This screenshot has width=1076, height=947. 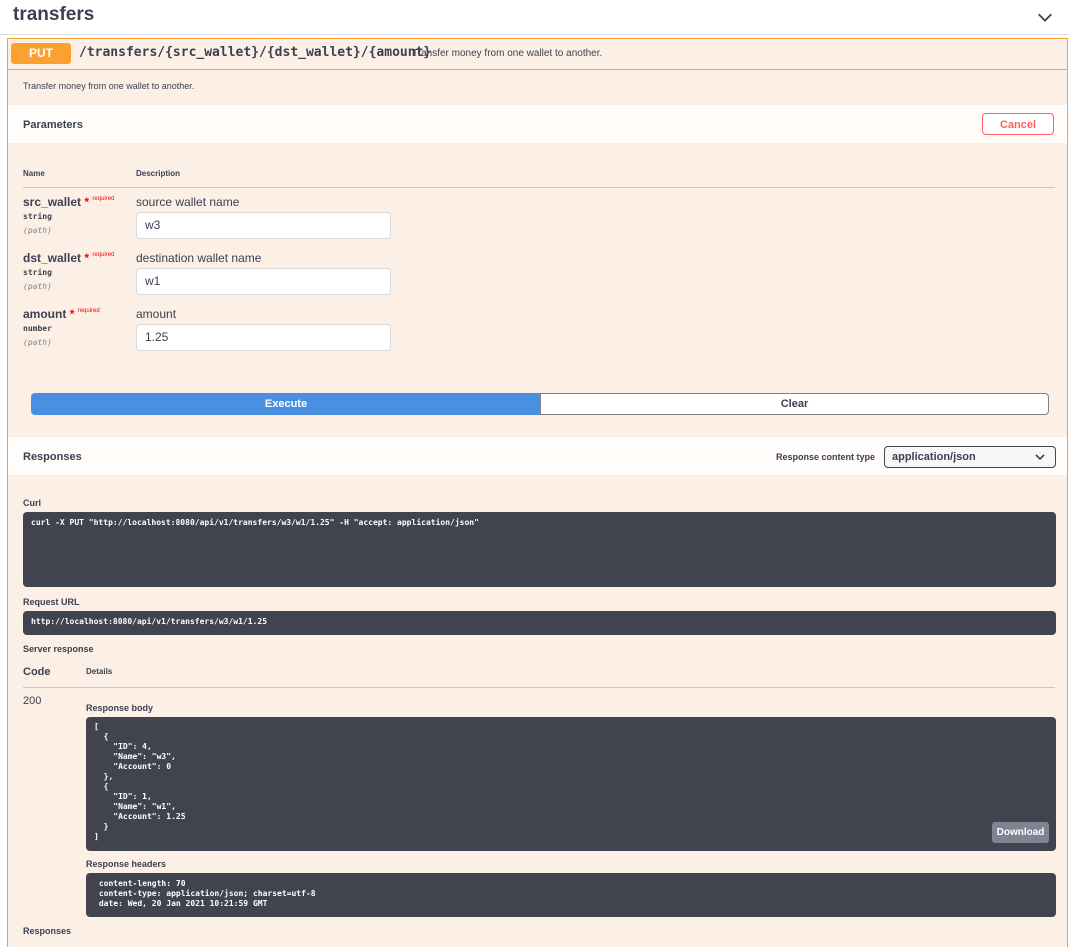 What do you see at coordinates (37, 672) in the screenshot?
I see `col-code-header: Code` at bounding box center [37, 672].